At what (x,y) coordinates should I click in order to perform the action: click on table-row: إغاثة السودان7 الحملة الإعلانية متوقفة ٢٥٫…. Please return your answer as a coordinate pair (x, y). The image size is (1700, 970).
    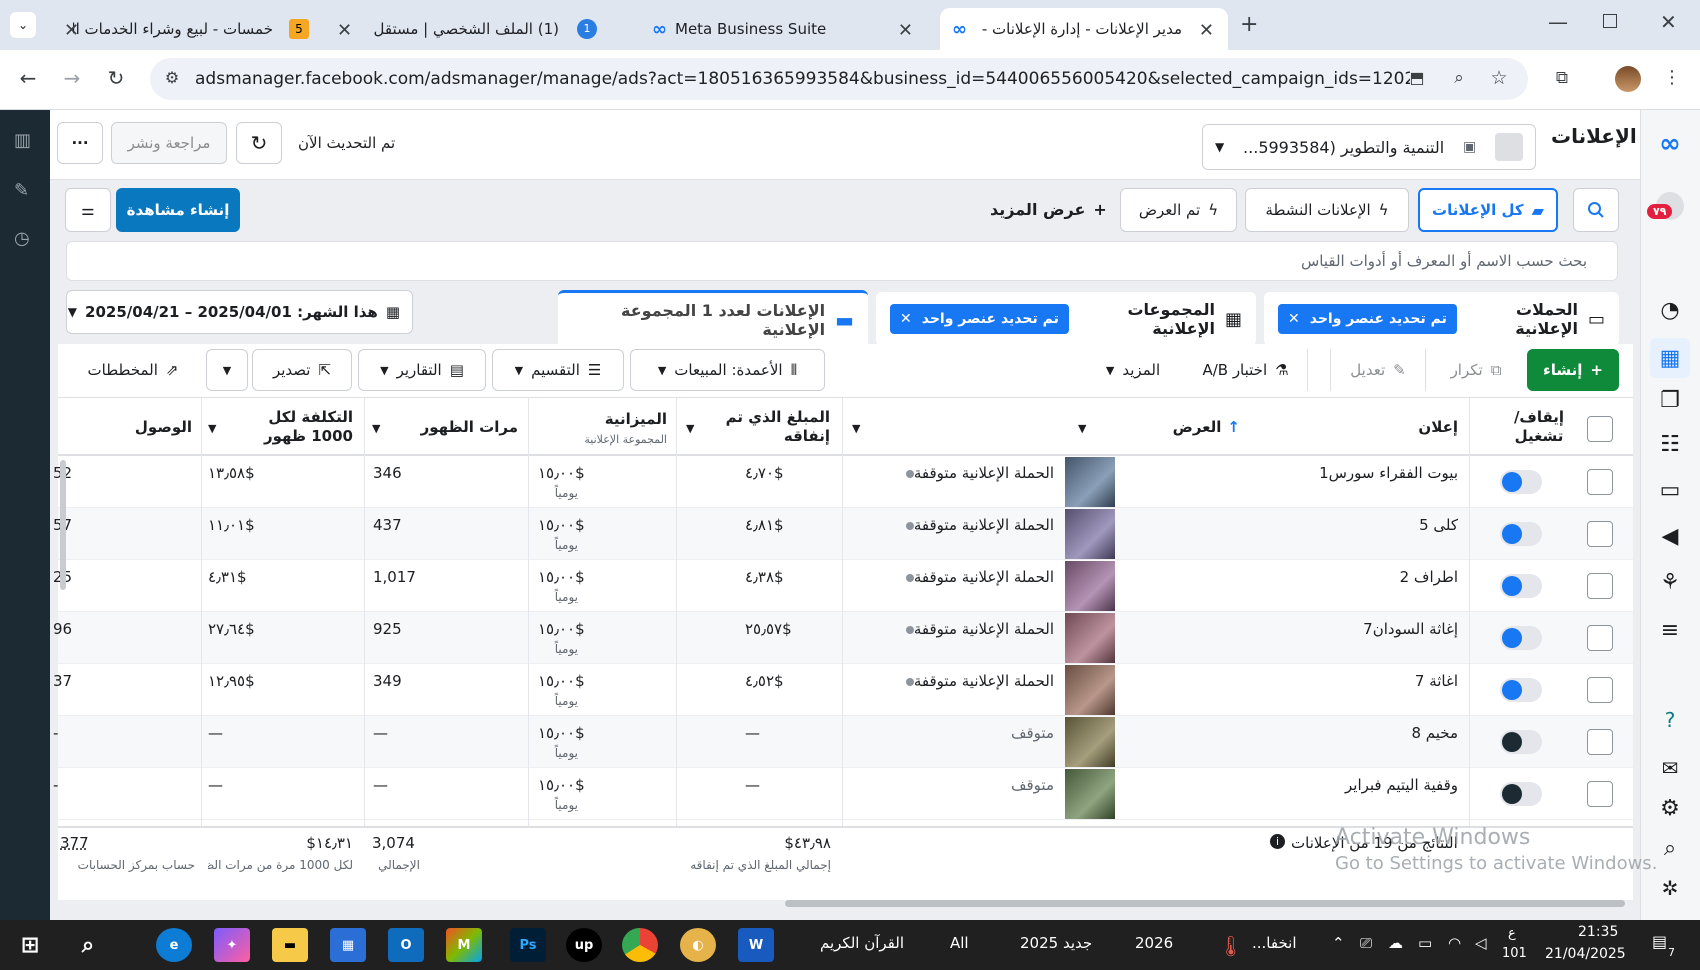
    Looking at the image, I should click on (843, 638).